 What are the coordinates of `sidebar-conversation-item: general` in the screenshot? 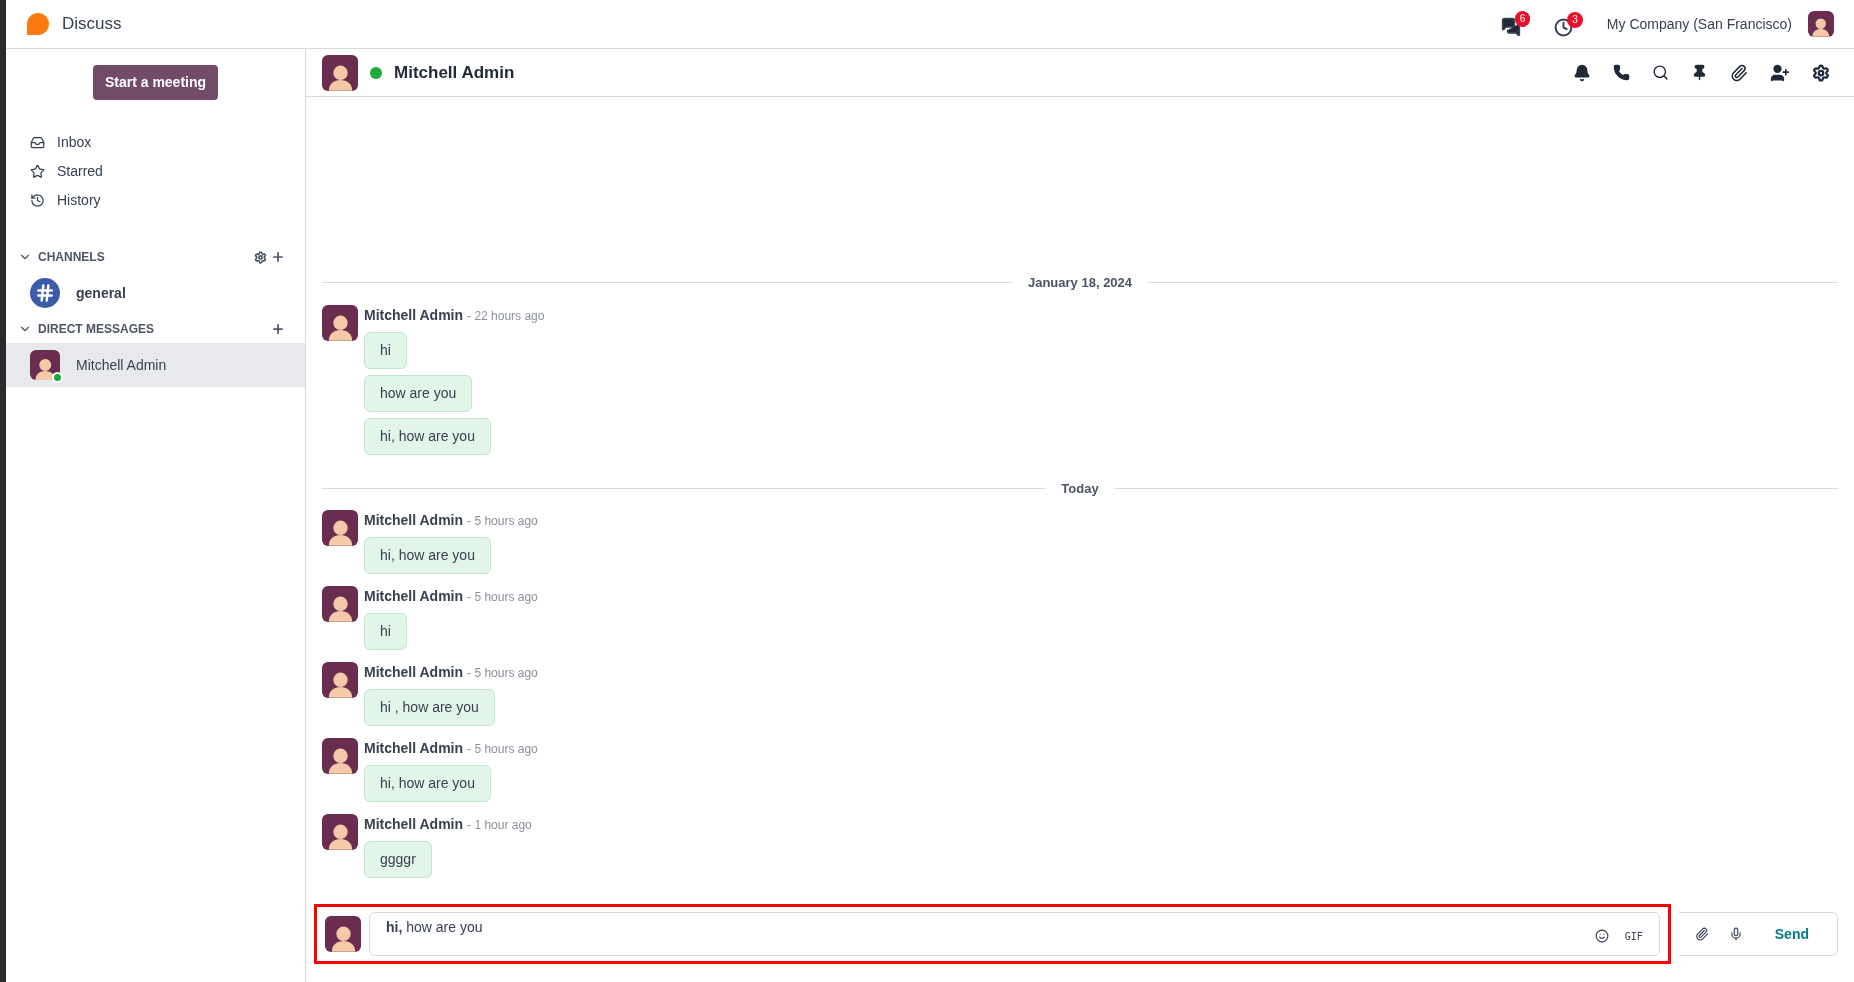 It's located at (155, 293).